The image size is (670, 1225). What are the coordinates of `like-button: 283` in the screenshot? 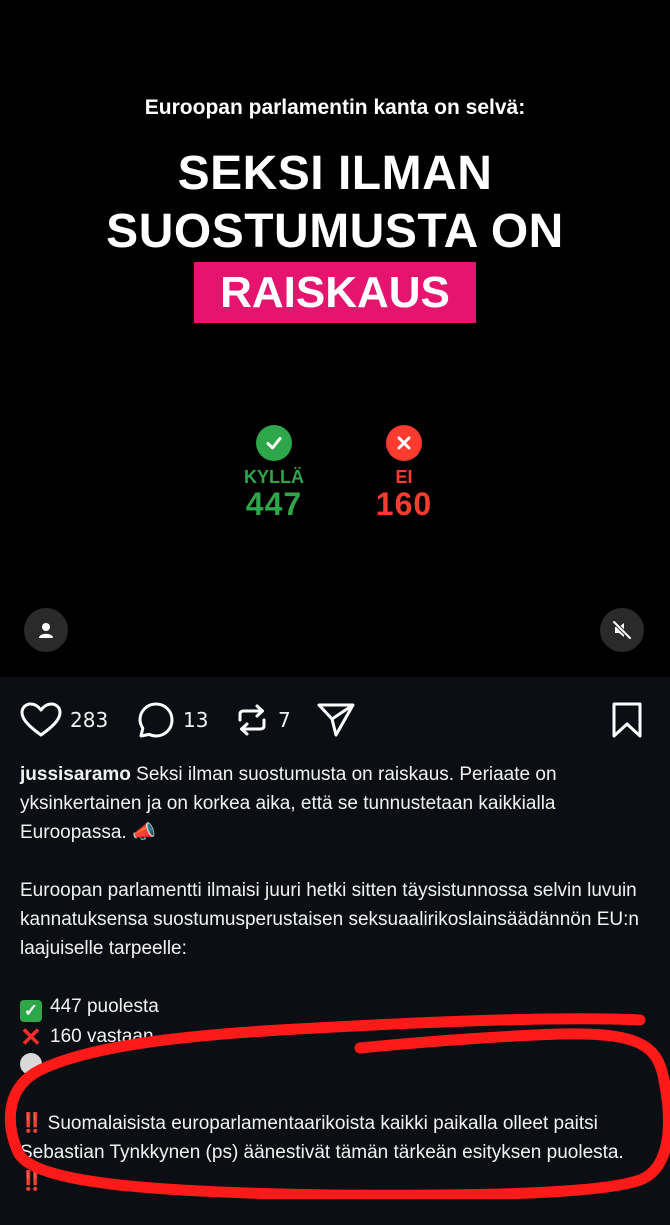 It's located at (64, 720).